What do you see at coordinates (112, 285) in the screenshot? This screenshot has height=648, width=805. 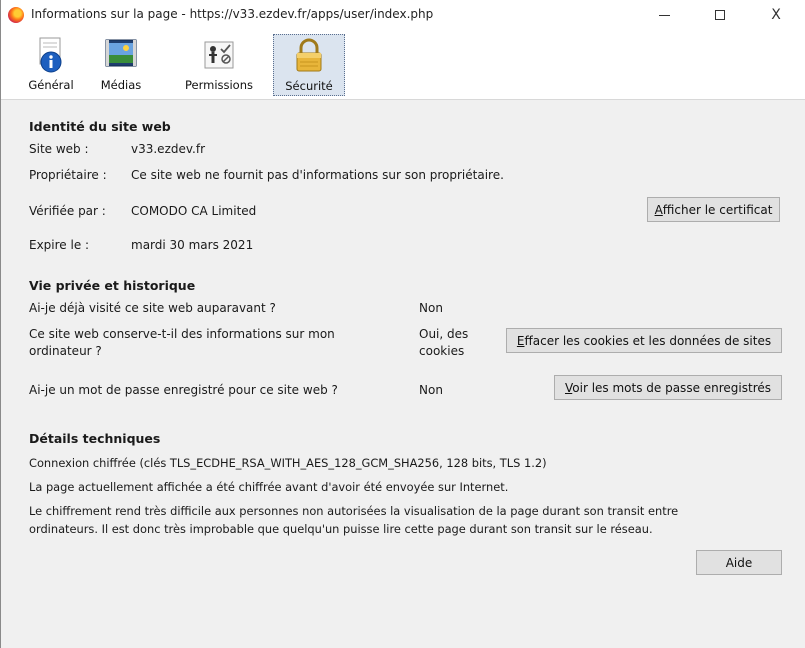 I see `privacy-heading: Vie privée et historique` at bounding box center [112, 285].